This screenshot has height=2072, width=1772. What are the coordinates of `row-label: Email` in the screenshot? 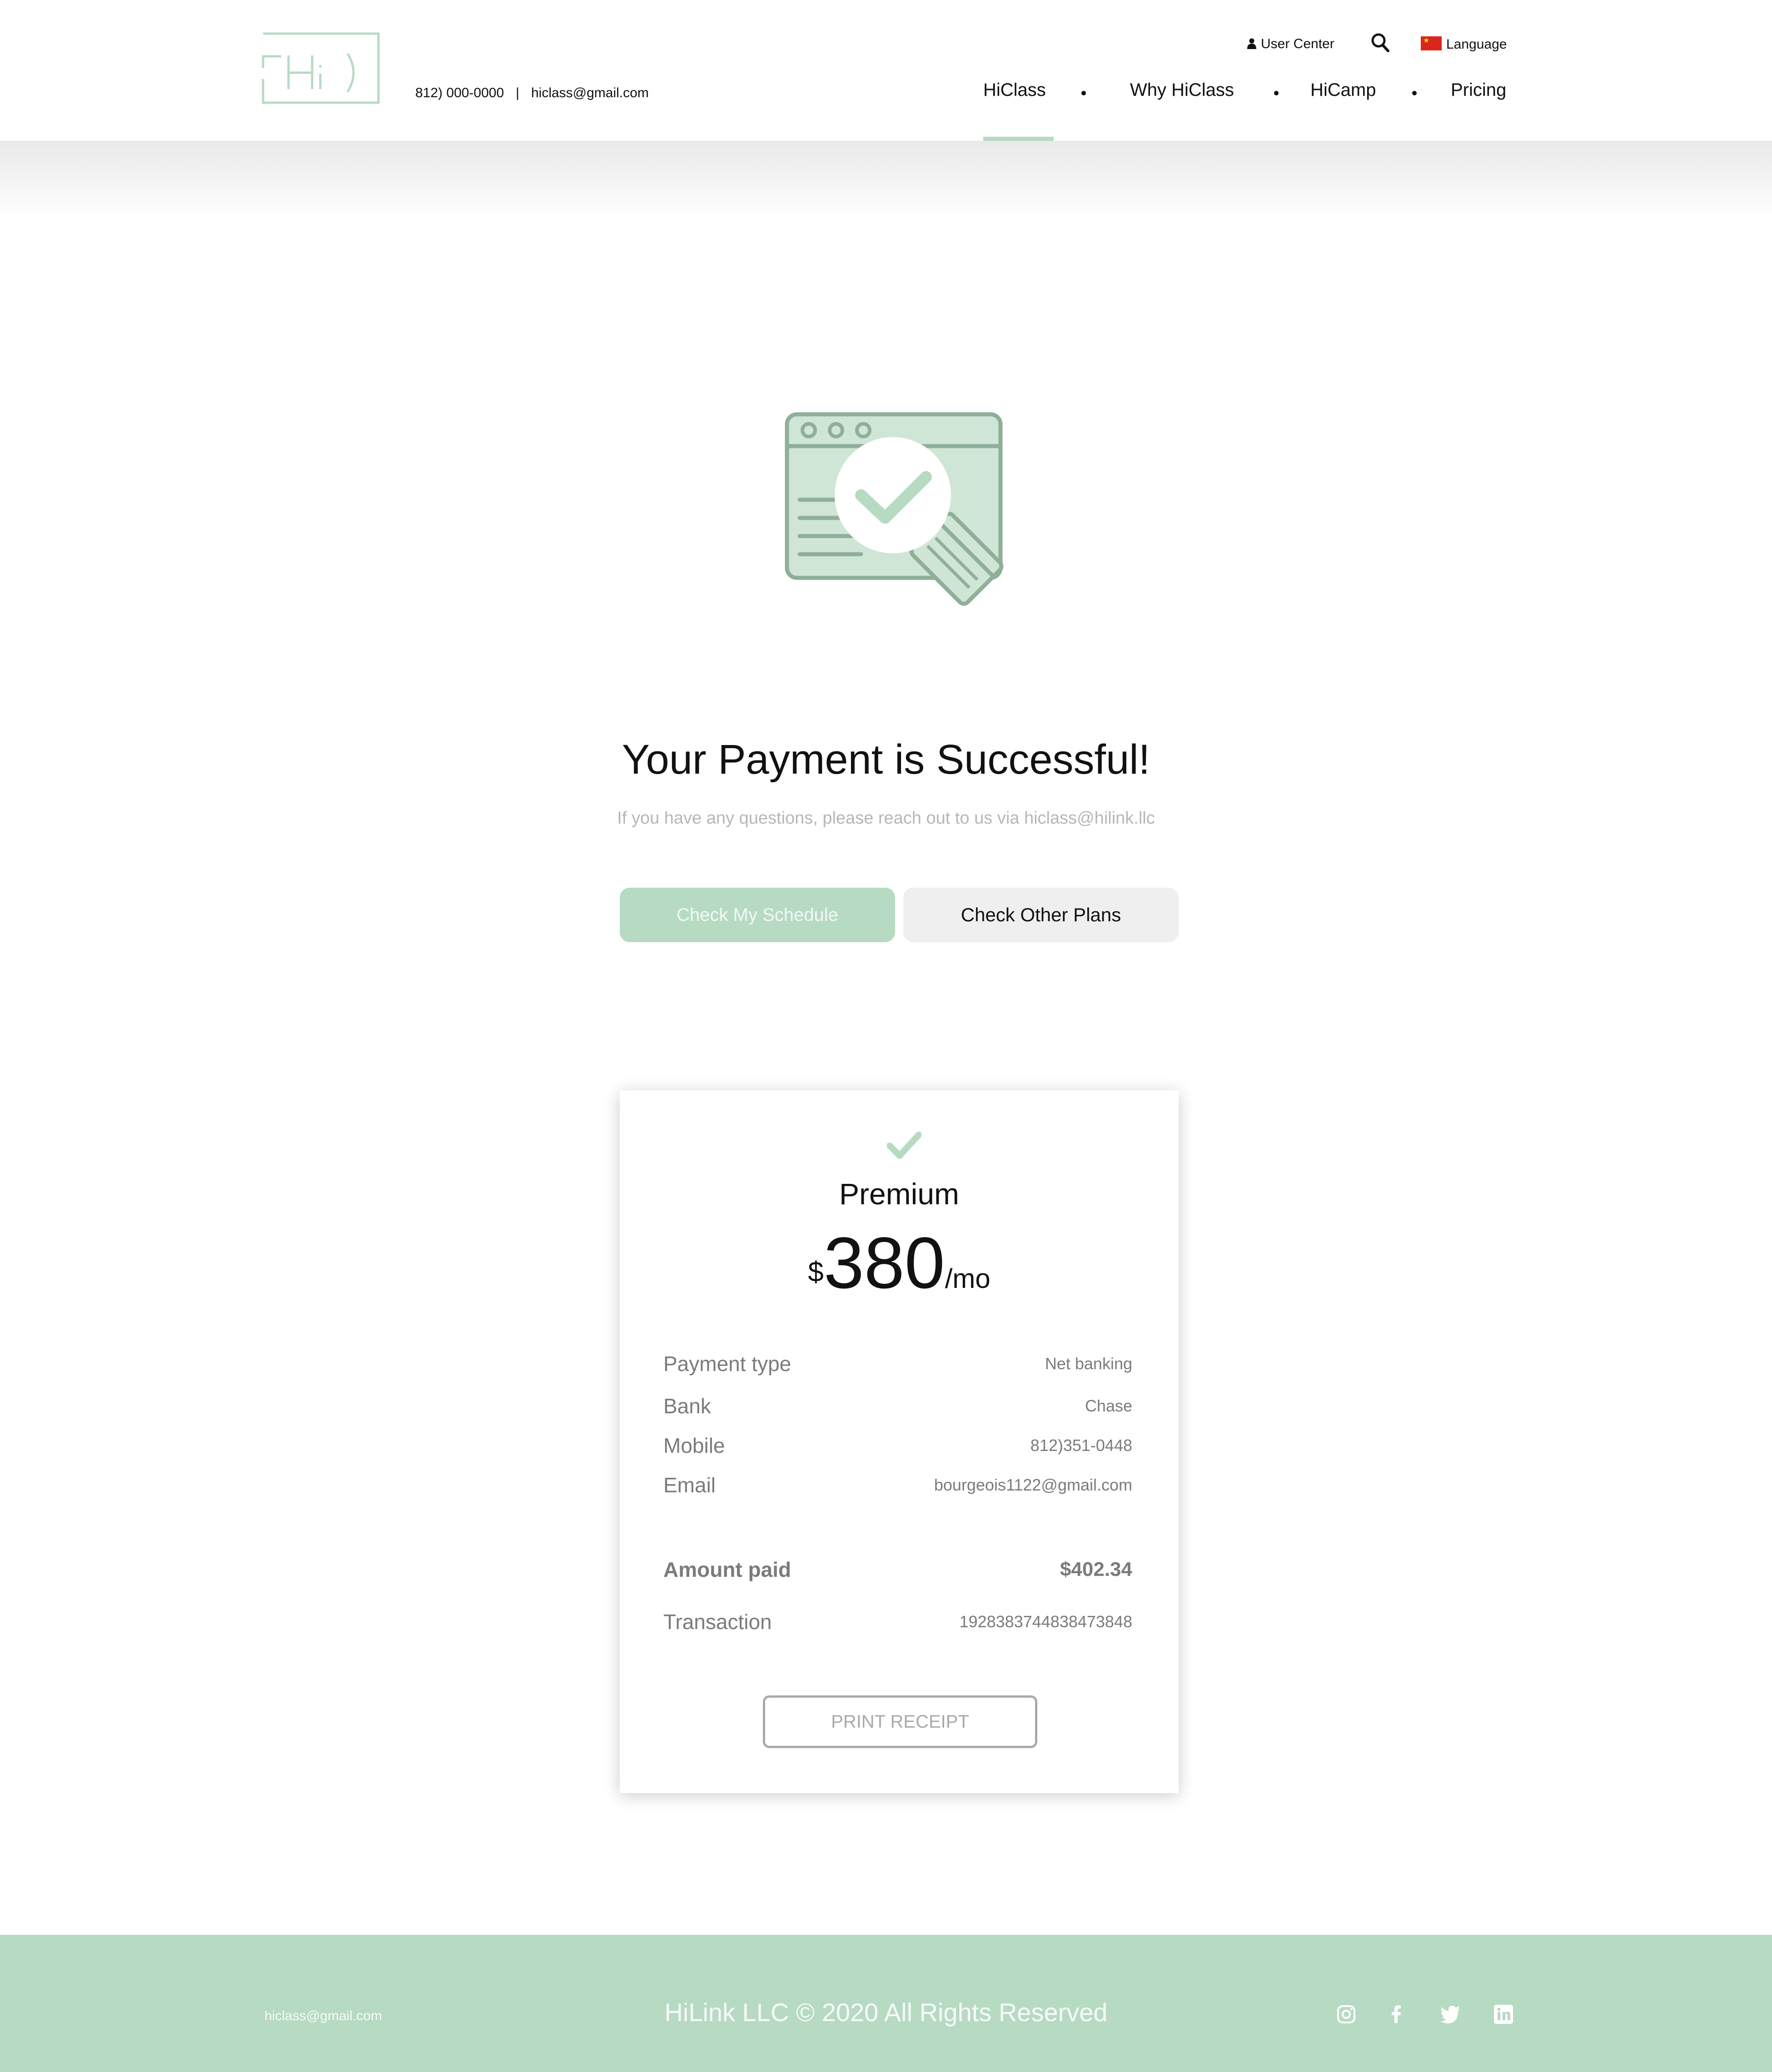 It's located at (689, 1485).